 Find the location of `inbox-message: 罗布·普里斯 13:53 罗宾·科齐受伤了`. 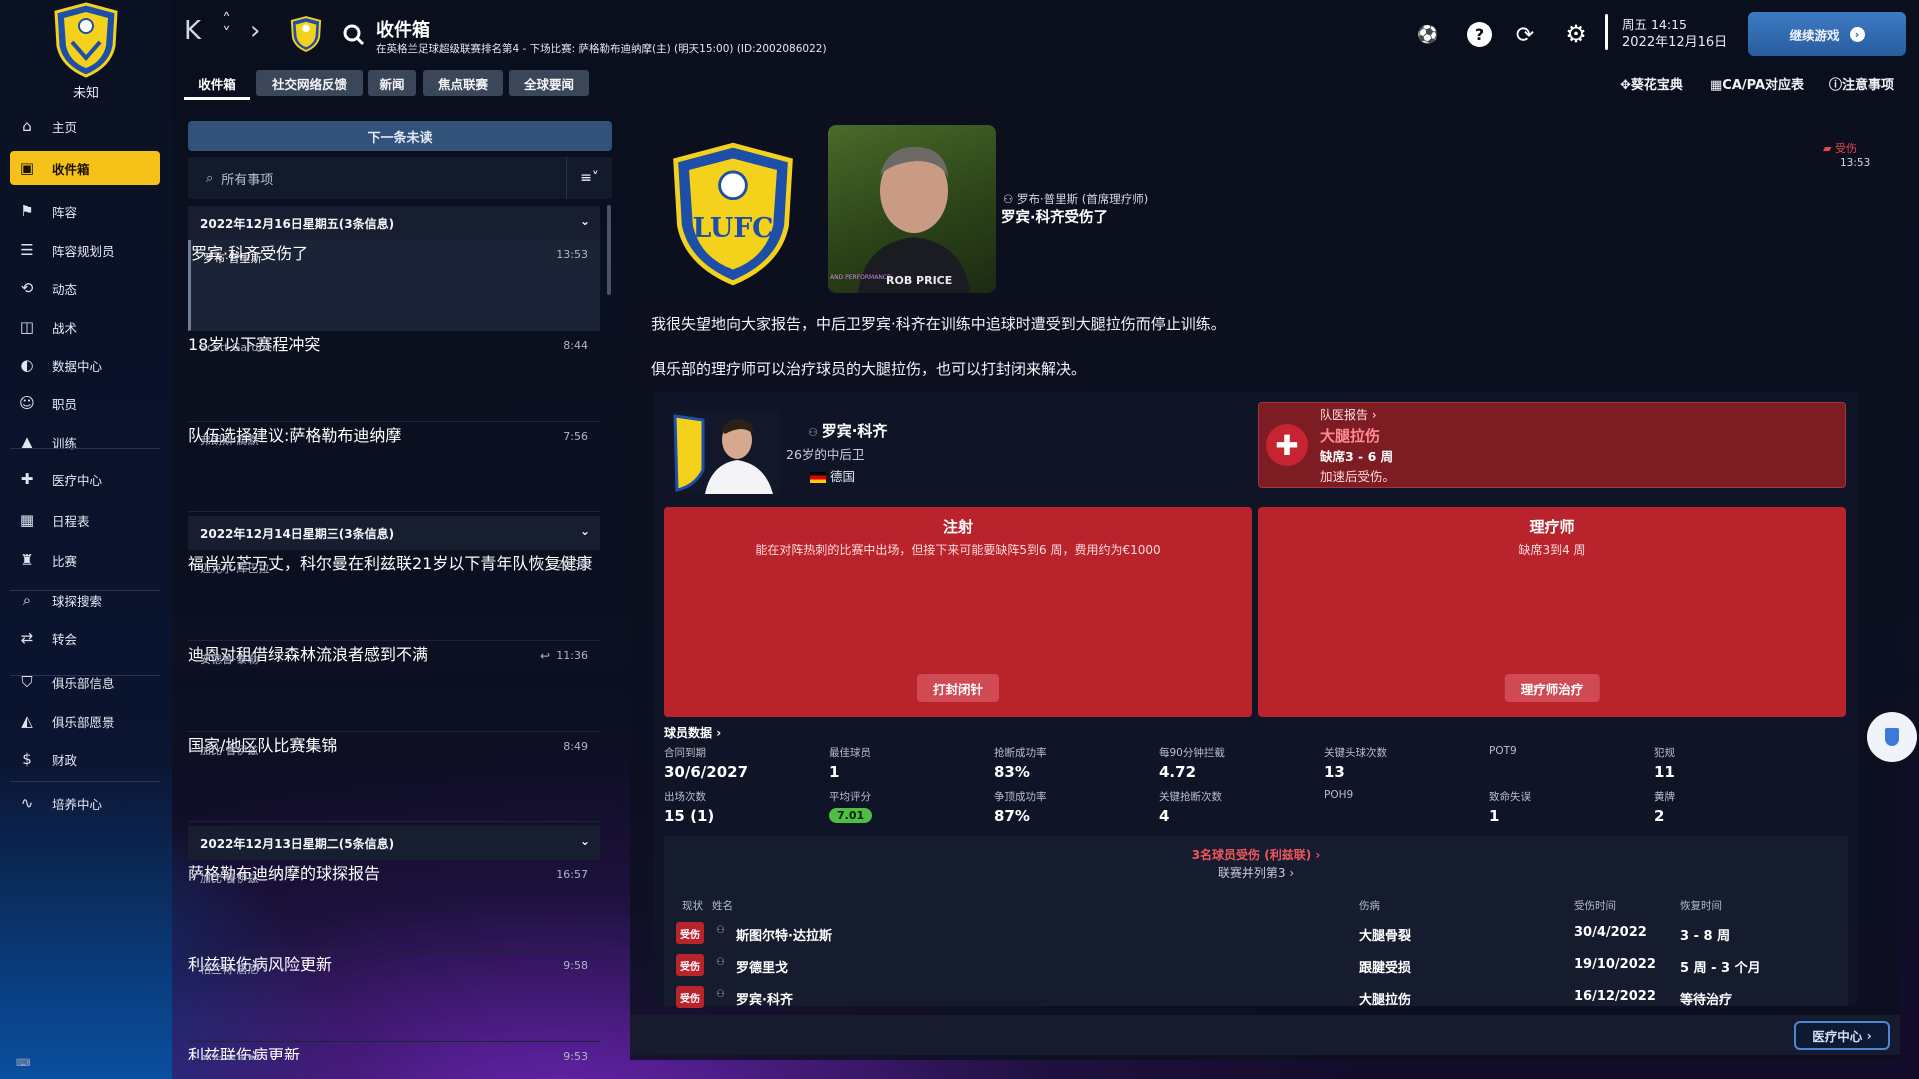

inbox-message: 罗布·普里斯 13:53 罗宾·科齐受伤了 is located at coordinates (394, 285).